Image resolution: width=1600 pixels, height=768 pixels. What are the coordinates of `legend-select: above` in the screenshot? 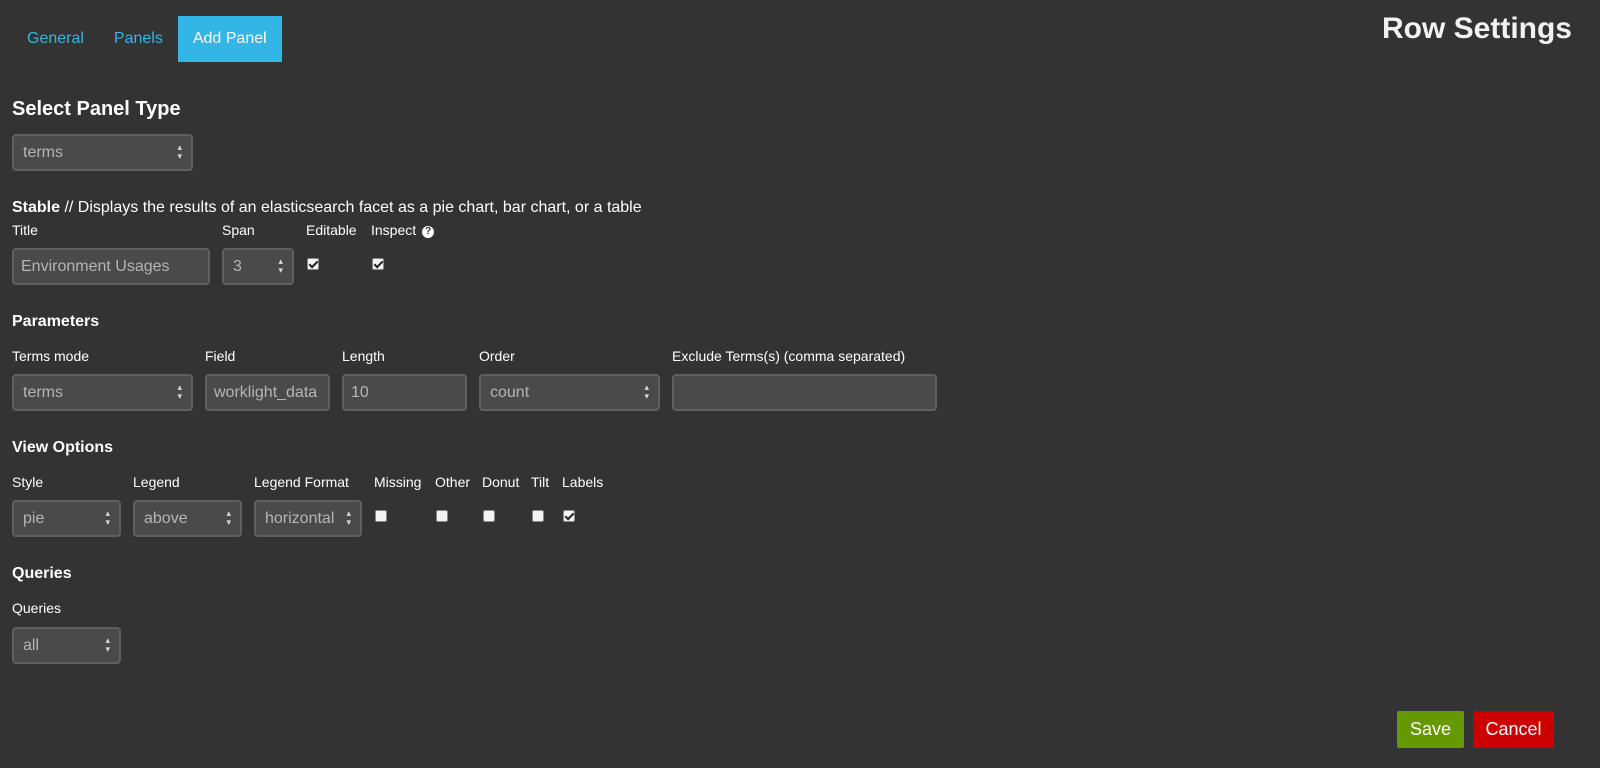 It's located at (187, 518).